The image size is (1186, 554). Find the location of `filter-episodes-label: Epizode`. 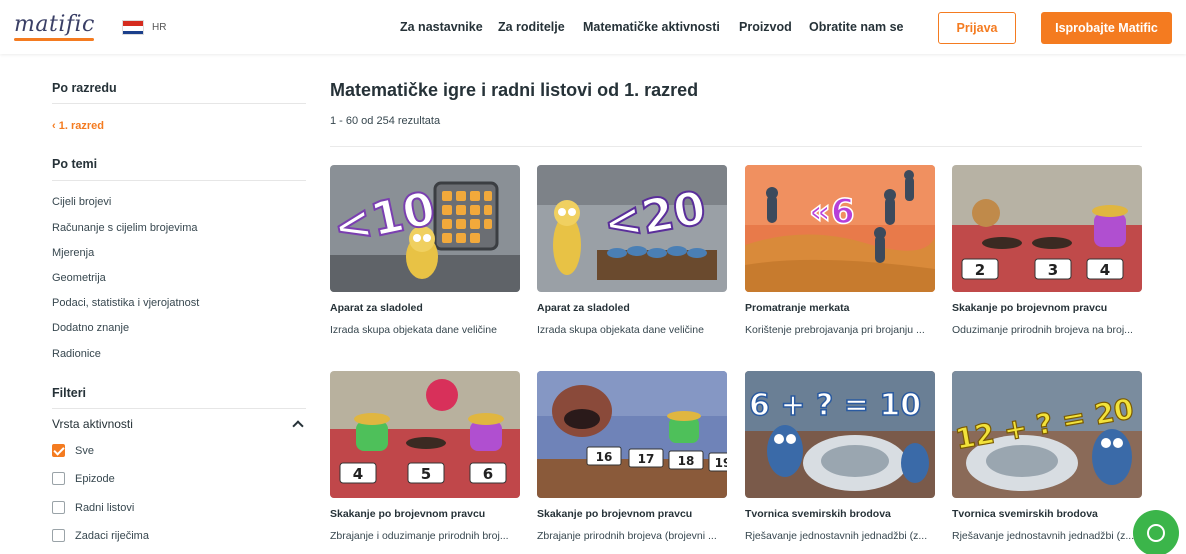

filter-episodes-label: Epizode is located at coordinates (95, 478).